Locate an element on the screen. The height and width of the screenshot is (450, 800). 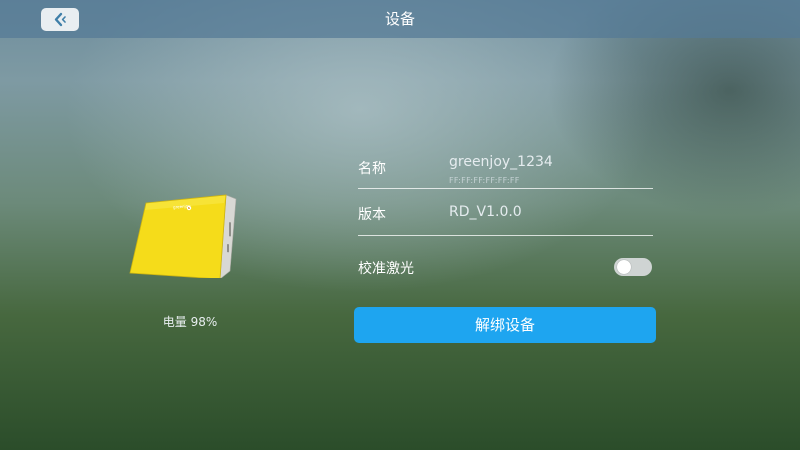
device-name-value: greenjoy_1234 is located at coordinates (501, 162).